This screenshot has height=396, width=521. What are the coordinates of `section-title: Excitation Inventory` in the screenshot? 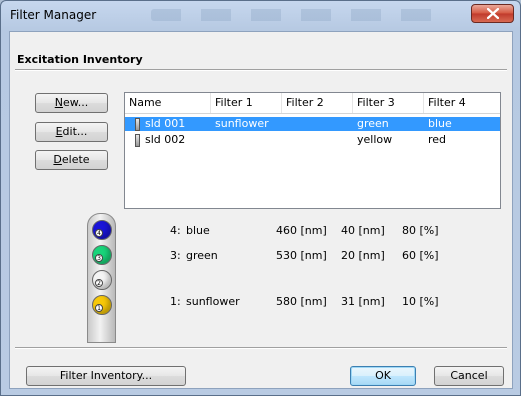 It's located at (80, 59).